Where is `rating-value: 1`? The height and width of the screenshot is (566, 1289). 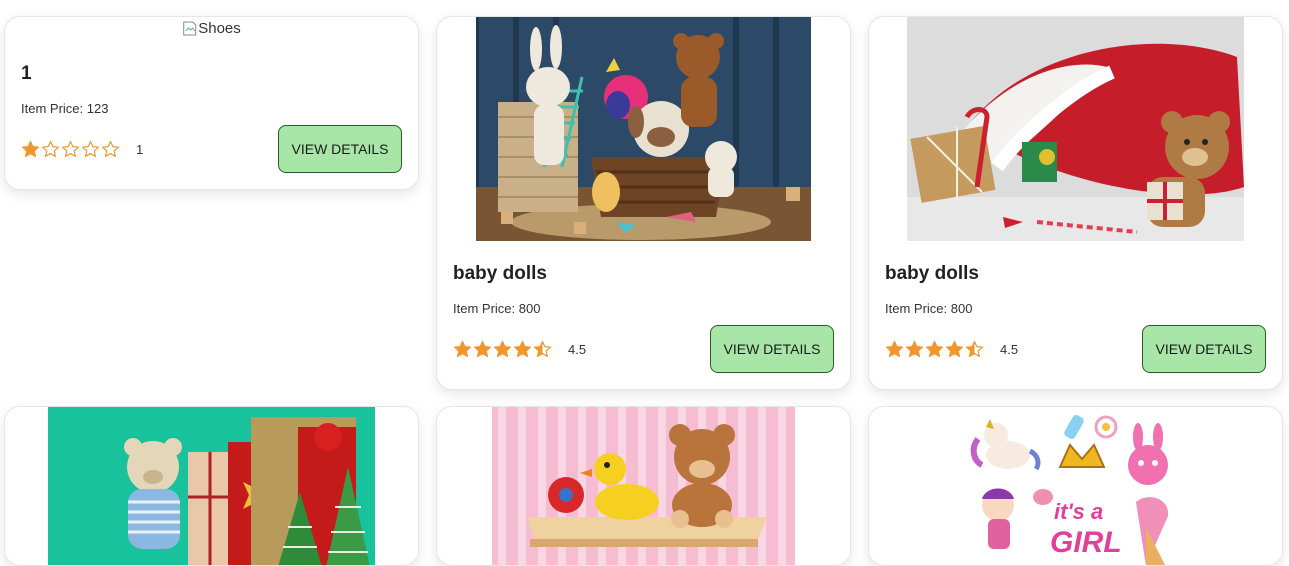 rating-value: 1 is located at coordinates (140, 149).